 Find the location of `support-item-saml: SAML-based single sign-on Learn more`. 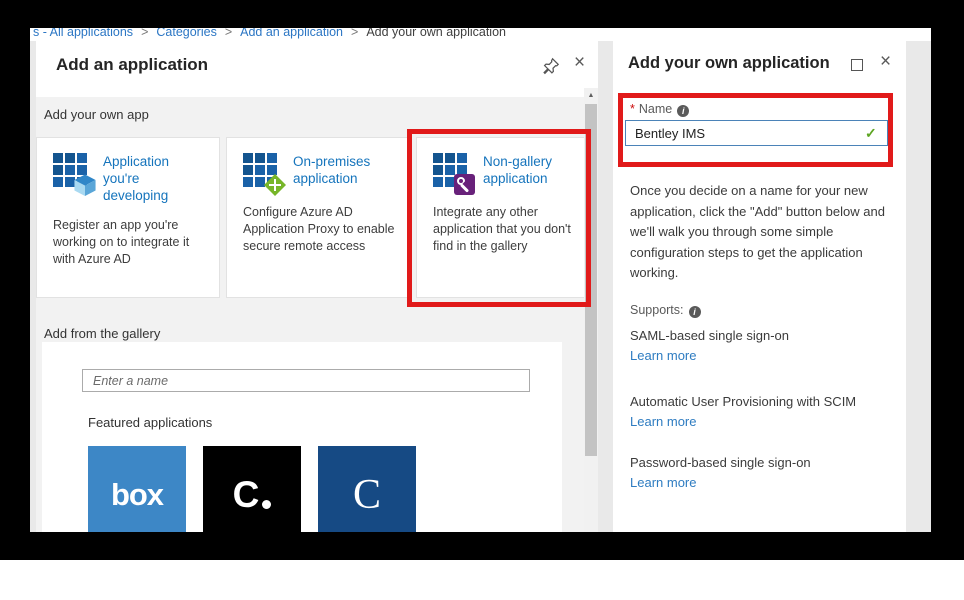

support-item-saml: SAML-based single sign-on Learn more is located at coordinates (709, 346).